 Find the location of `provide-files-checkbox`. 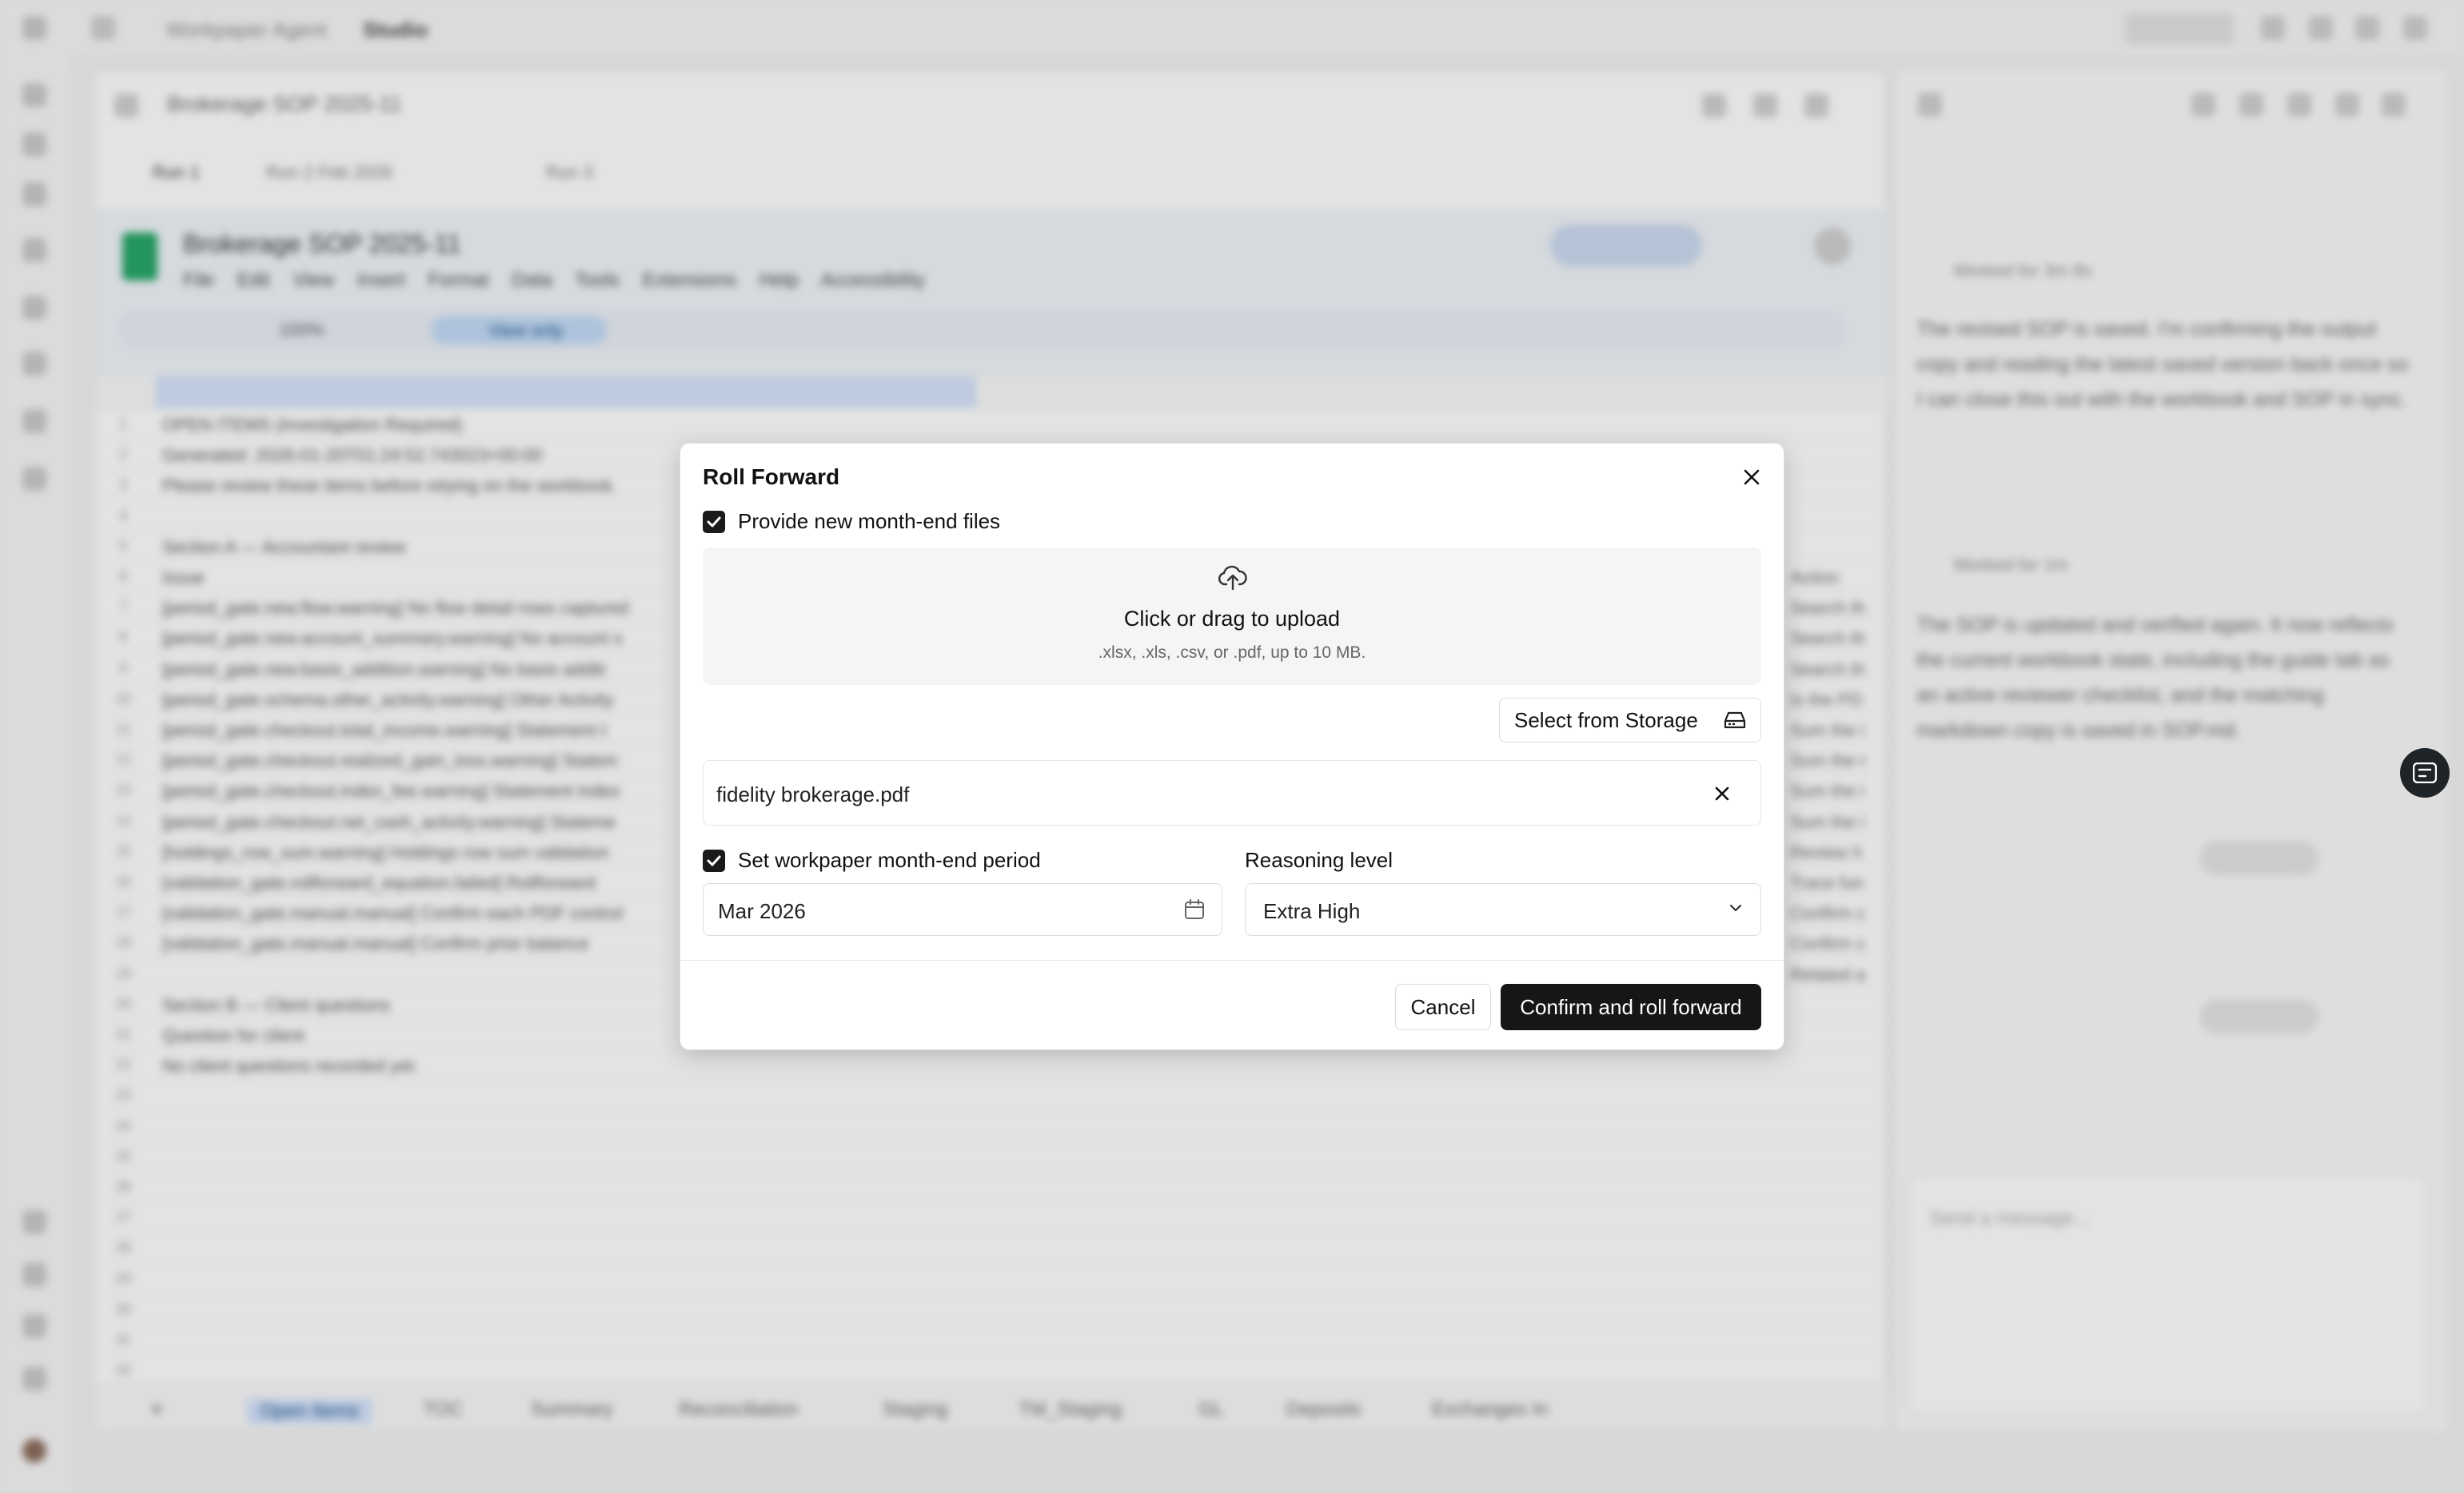

provide-files-checkbox is located at coordinates (714, 521).